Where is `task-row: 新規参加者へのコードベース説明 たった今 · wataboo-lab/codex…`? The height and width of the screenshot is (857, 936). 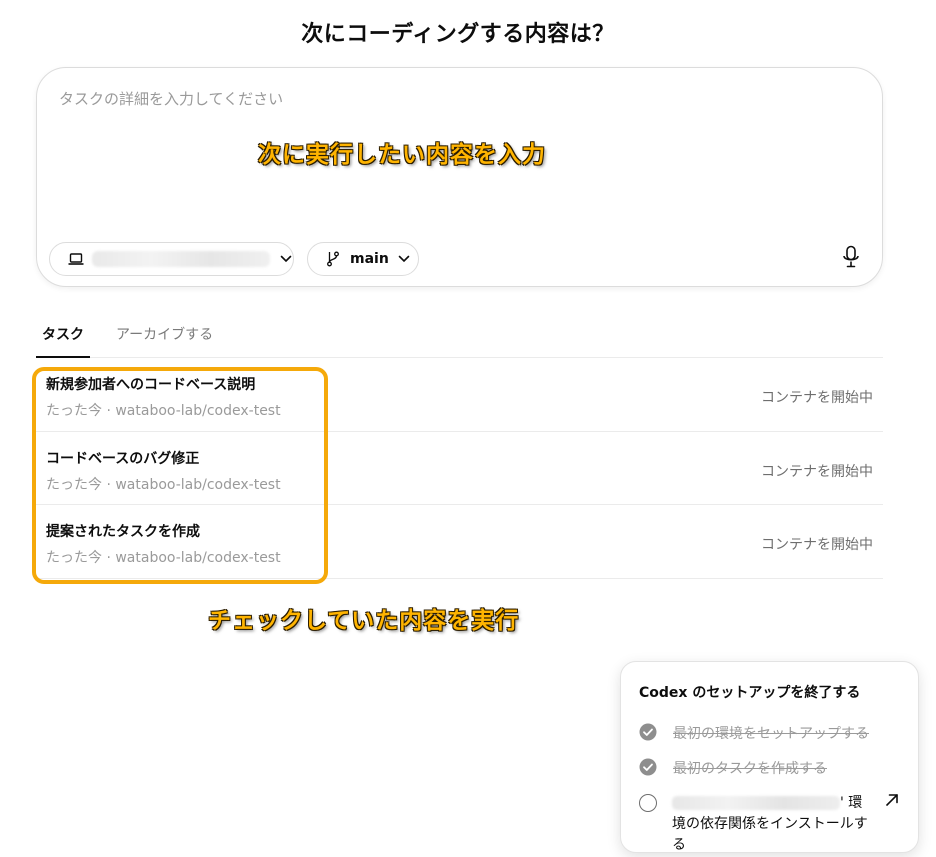 task-row: 新規参加者へのコードベース説明 たった今 · wataboo-lab/codex… is located at coordinates (459, 395).